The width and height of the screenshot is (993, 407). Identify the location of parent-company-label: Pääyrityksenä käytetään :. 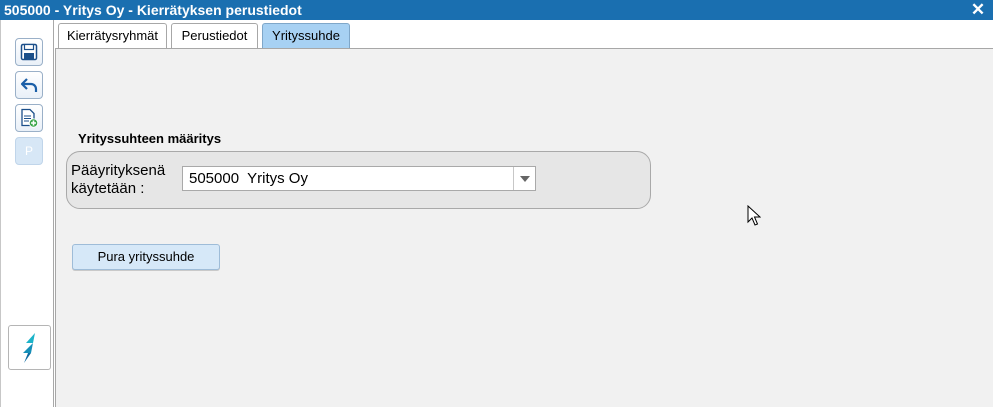
(118, 179).